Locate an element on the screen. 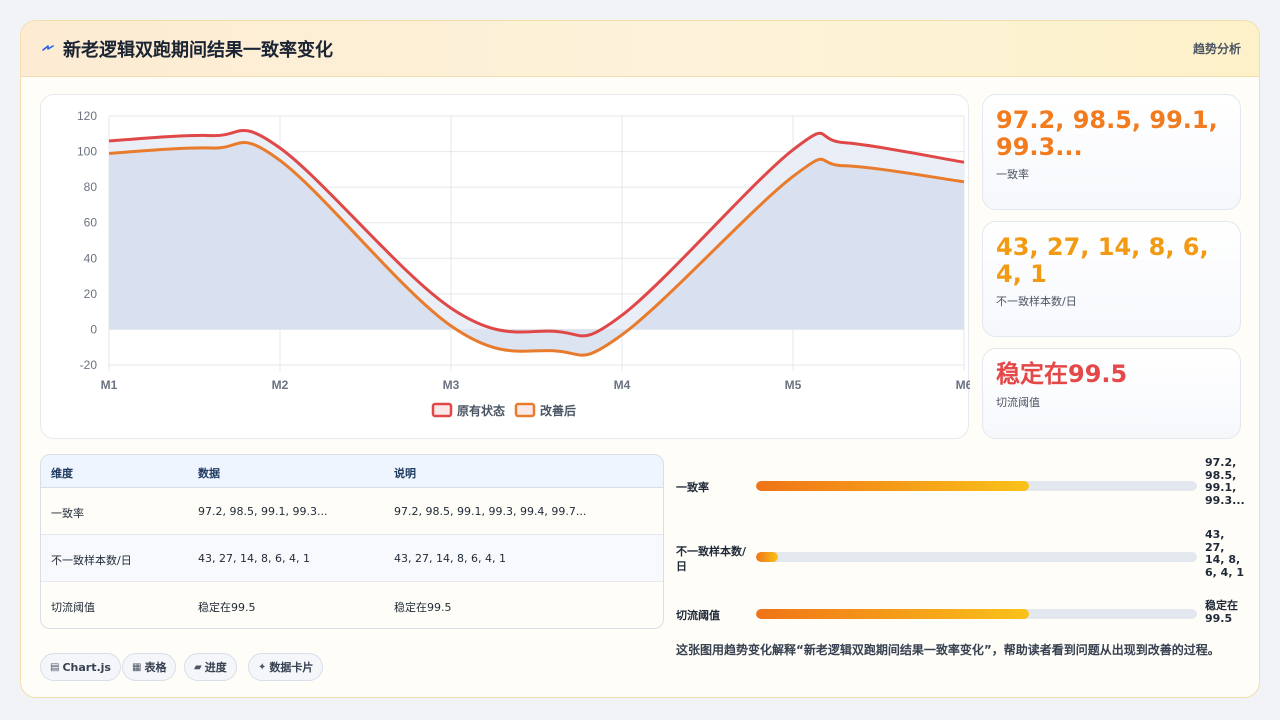 This screenshot has height=720, width=1280. legend-label: 原有状态 is located at coordinates (481, 410).